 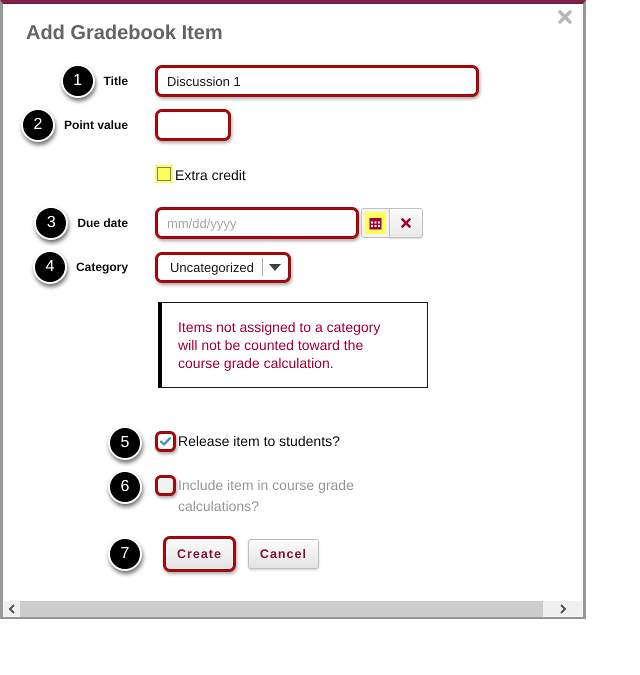 I want to click on step-marker: 1, so click(x=77, y=81).